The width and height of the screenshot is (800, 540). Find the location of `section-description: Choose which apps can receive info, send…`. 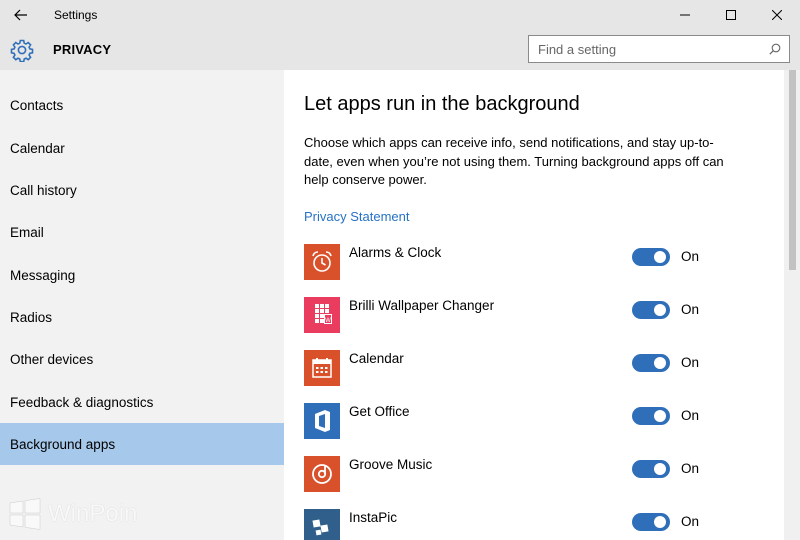

section-description: Choose which apps can receive info, send… is located at coordinates (514, 161).